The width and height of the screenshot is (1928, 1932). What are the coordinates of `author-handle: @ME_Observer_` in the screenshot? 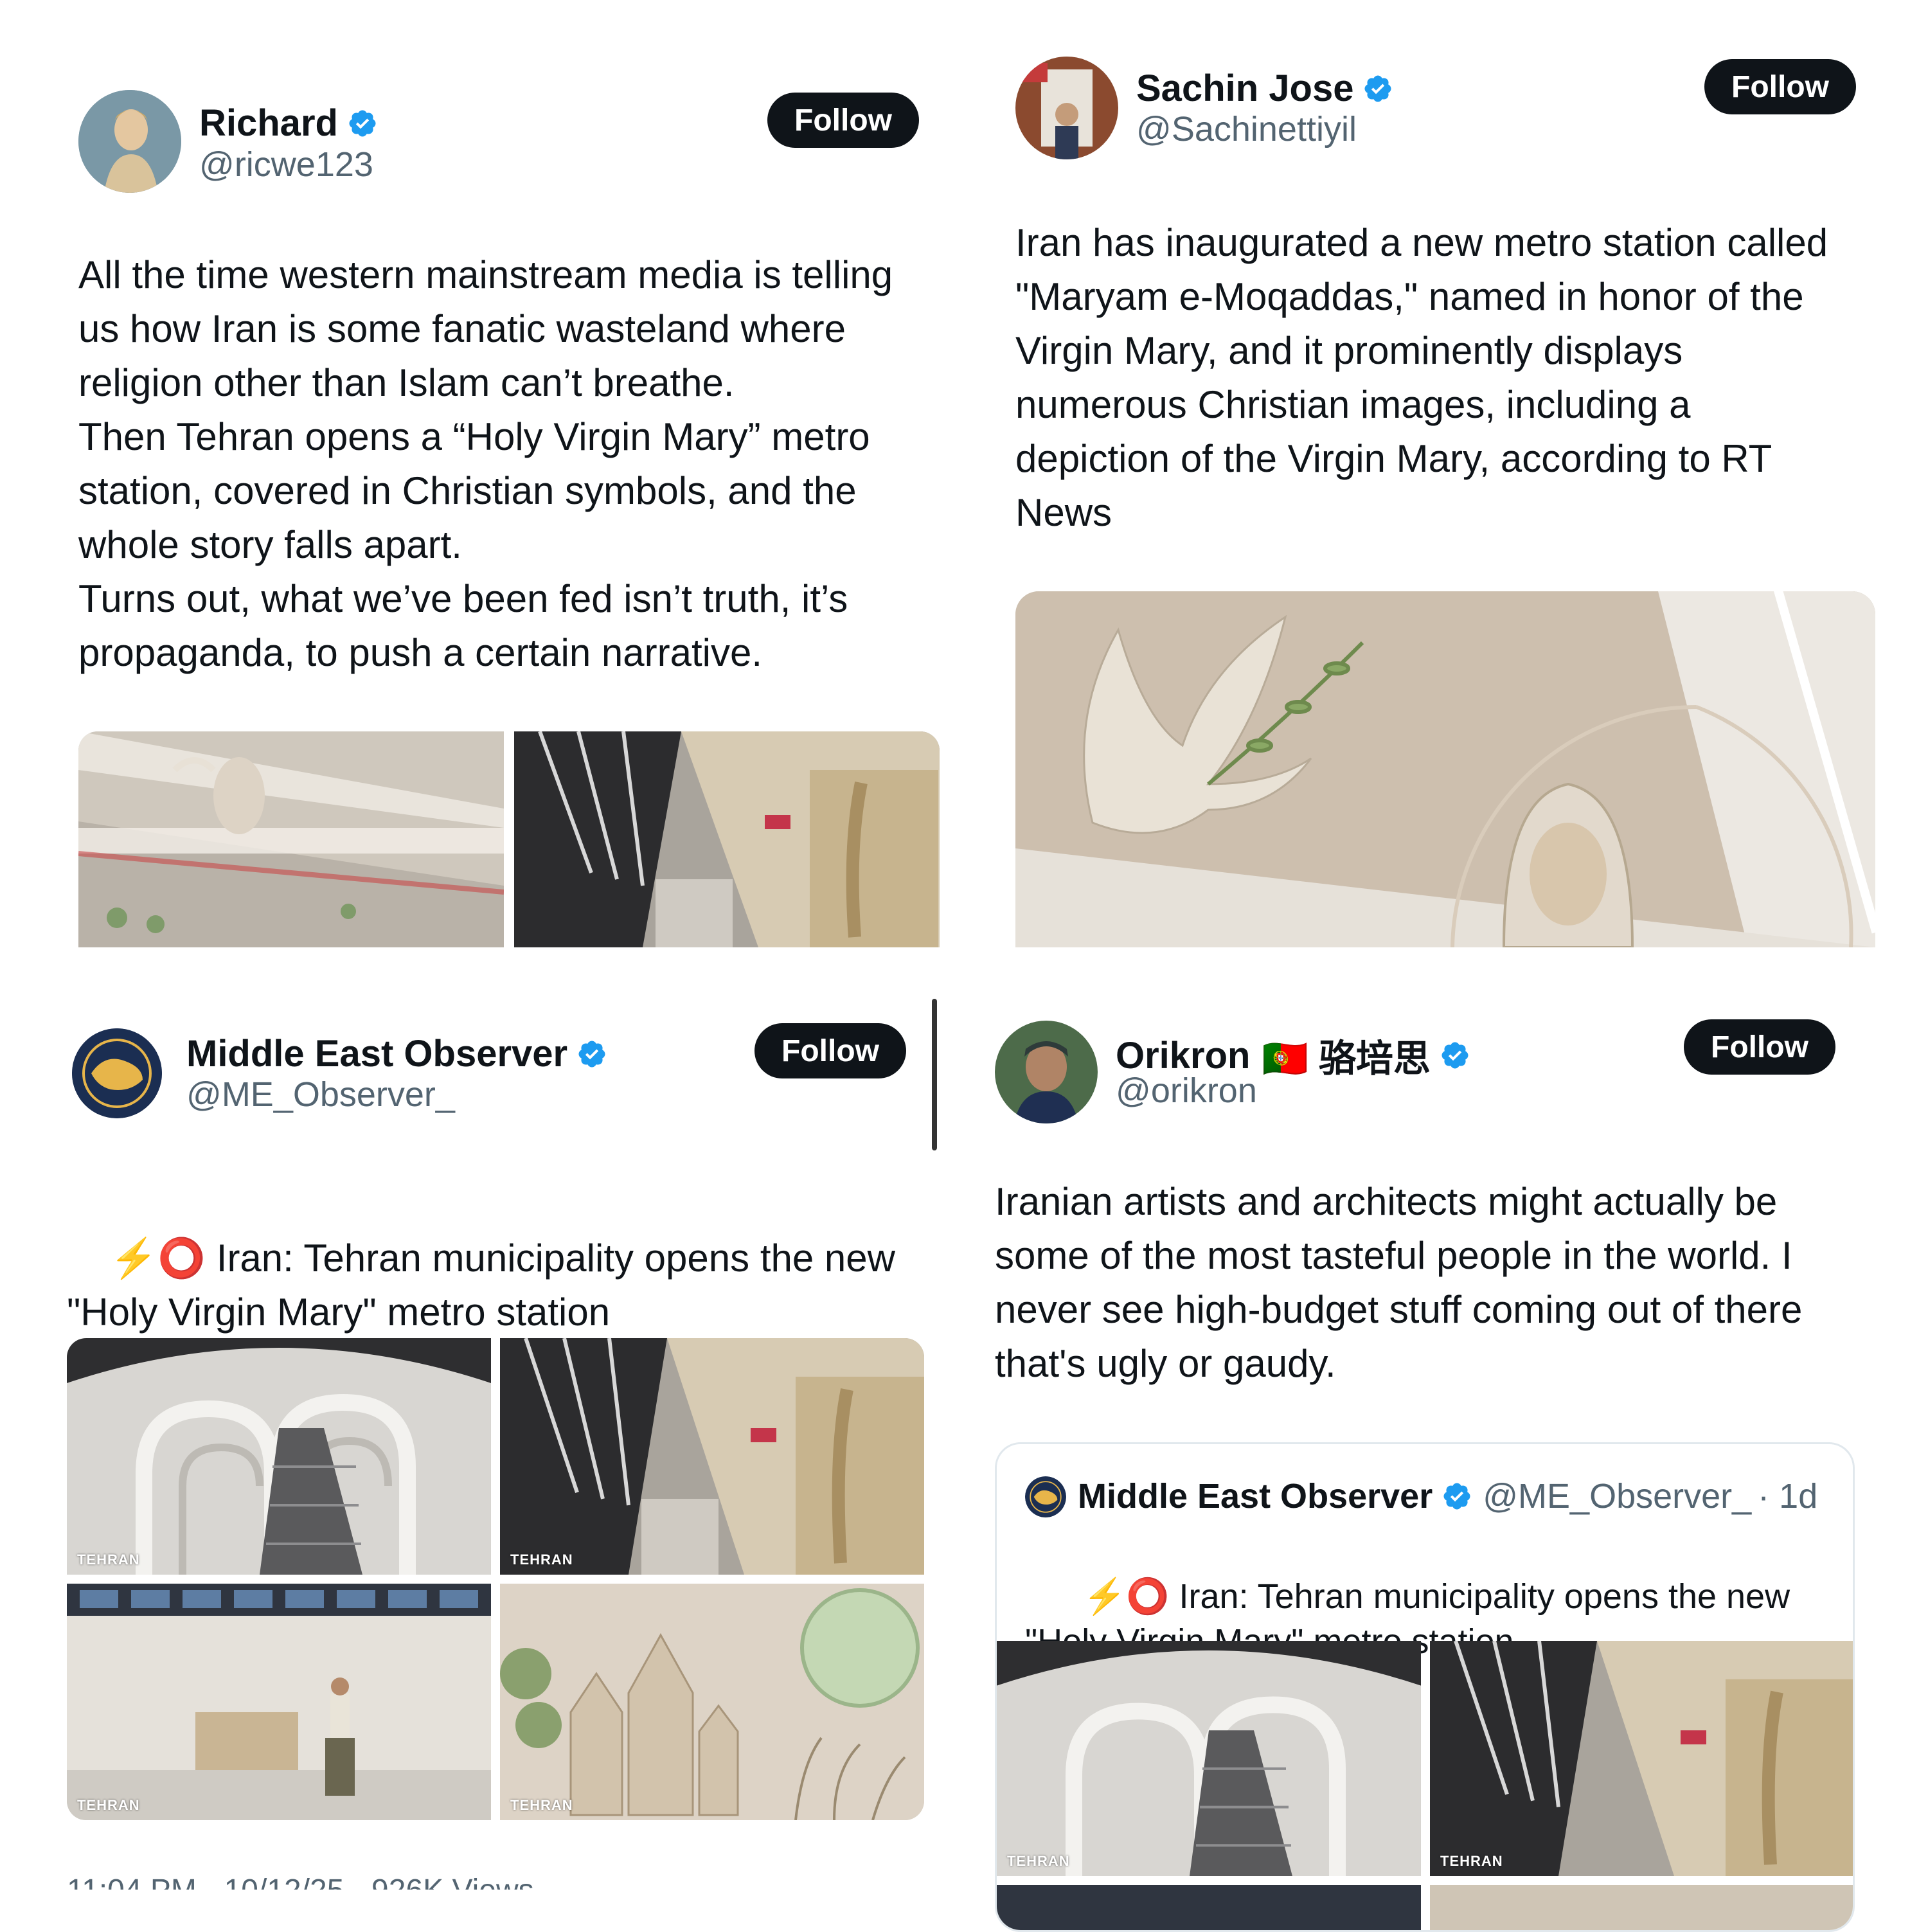 It's located at (320, 1094).